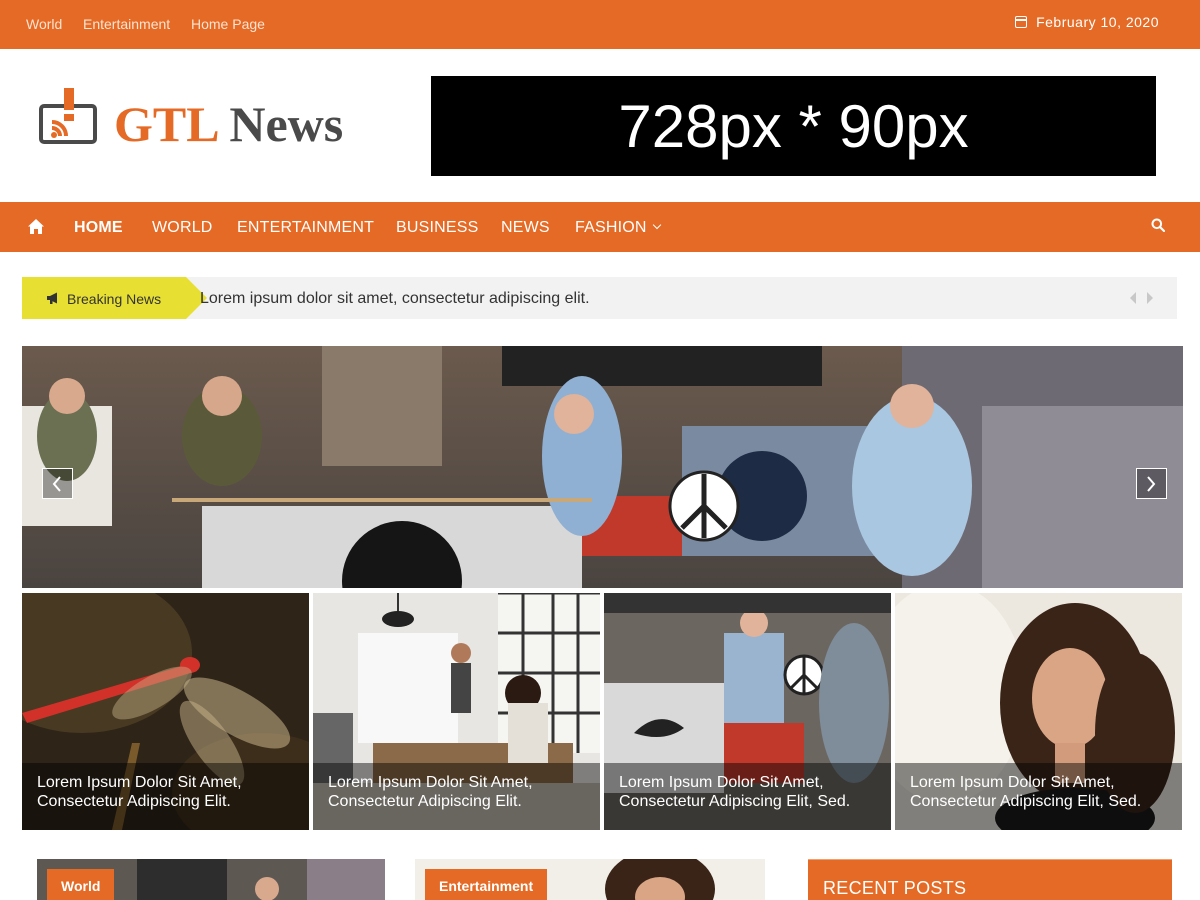 The height and width of the screenshot is (900, 1200). What do you see at coordinates (437, 228) in the screenshot?
I see `nav-item-business: BUSINESS` at bounding box center [437, 228].